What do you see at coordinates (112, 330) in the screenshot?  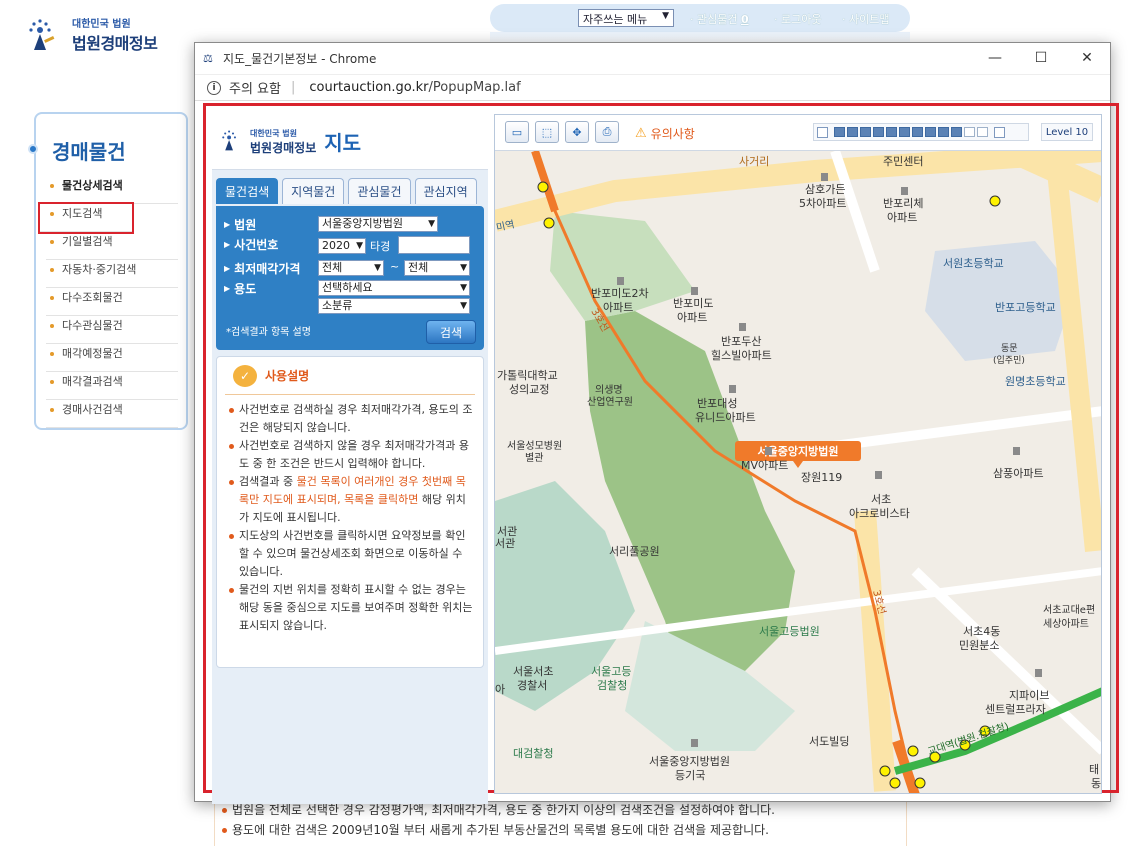 I see `sidebar-item-most-interest: 다수관심물건` at bounding box center [112, 330].